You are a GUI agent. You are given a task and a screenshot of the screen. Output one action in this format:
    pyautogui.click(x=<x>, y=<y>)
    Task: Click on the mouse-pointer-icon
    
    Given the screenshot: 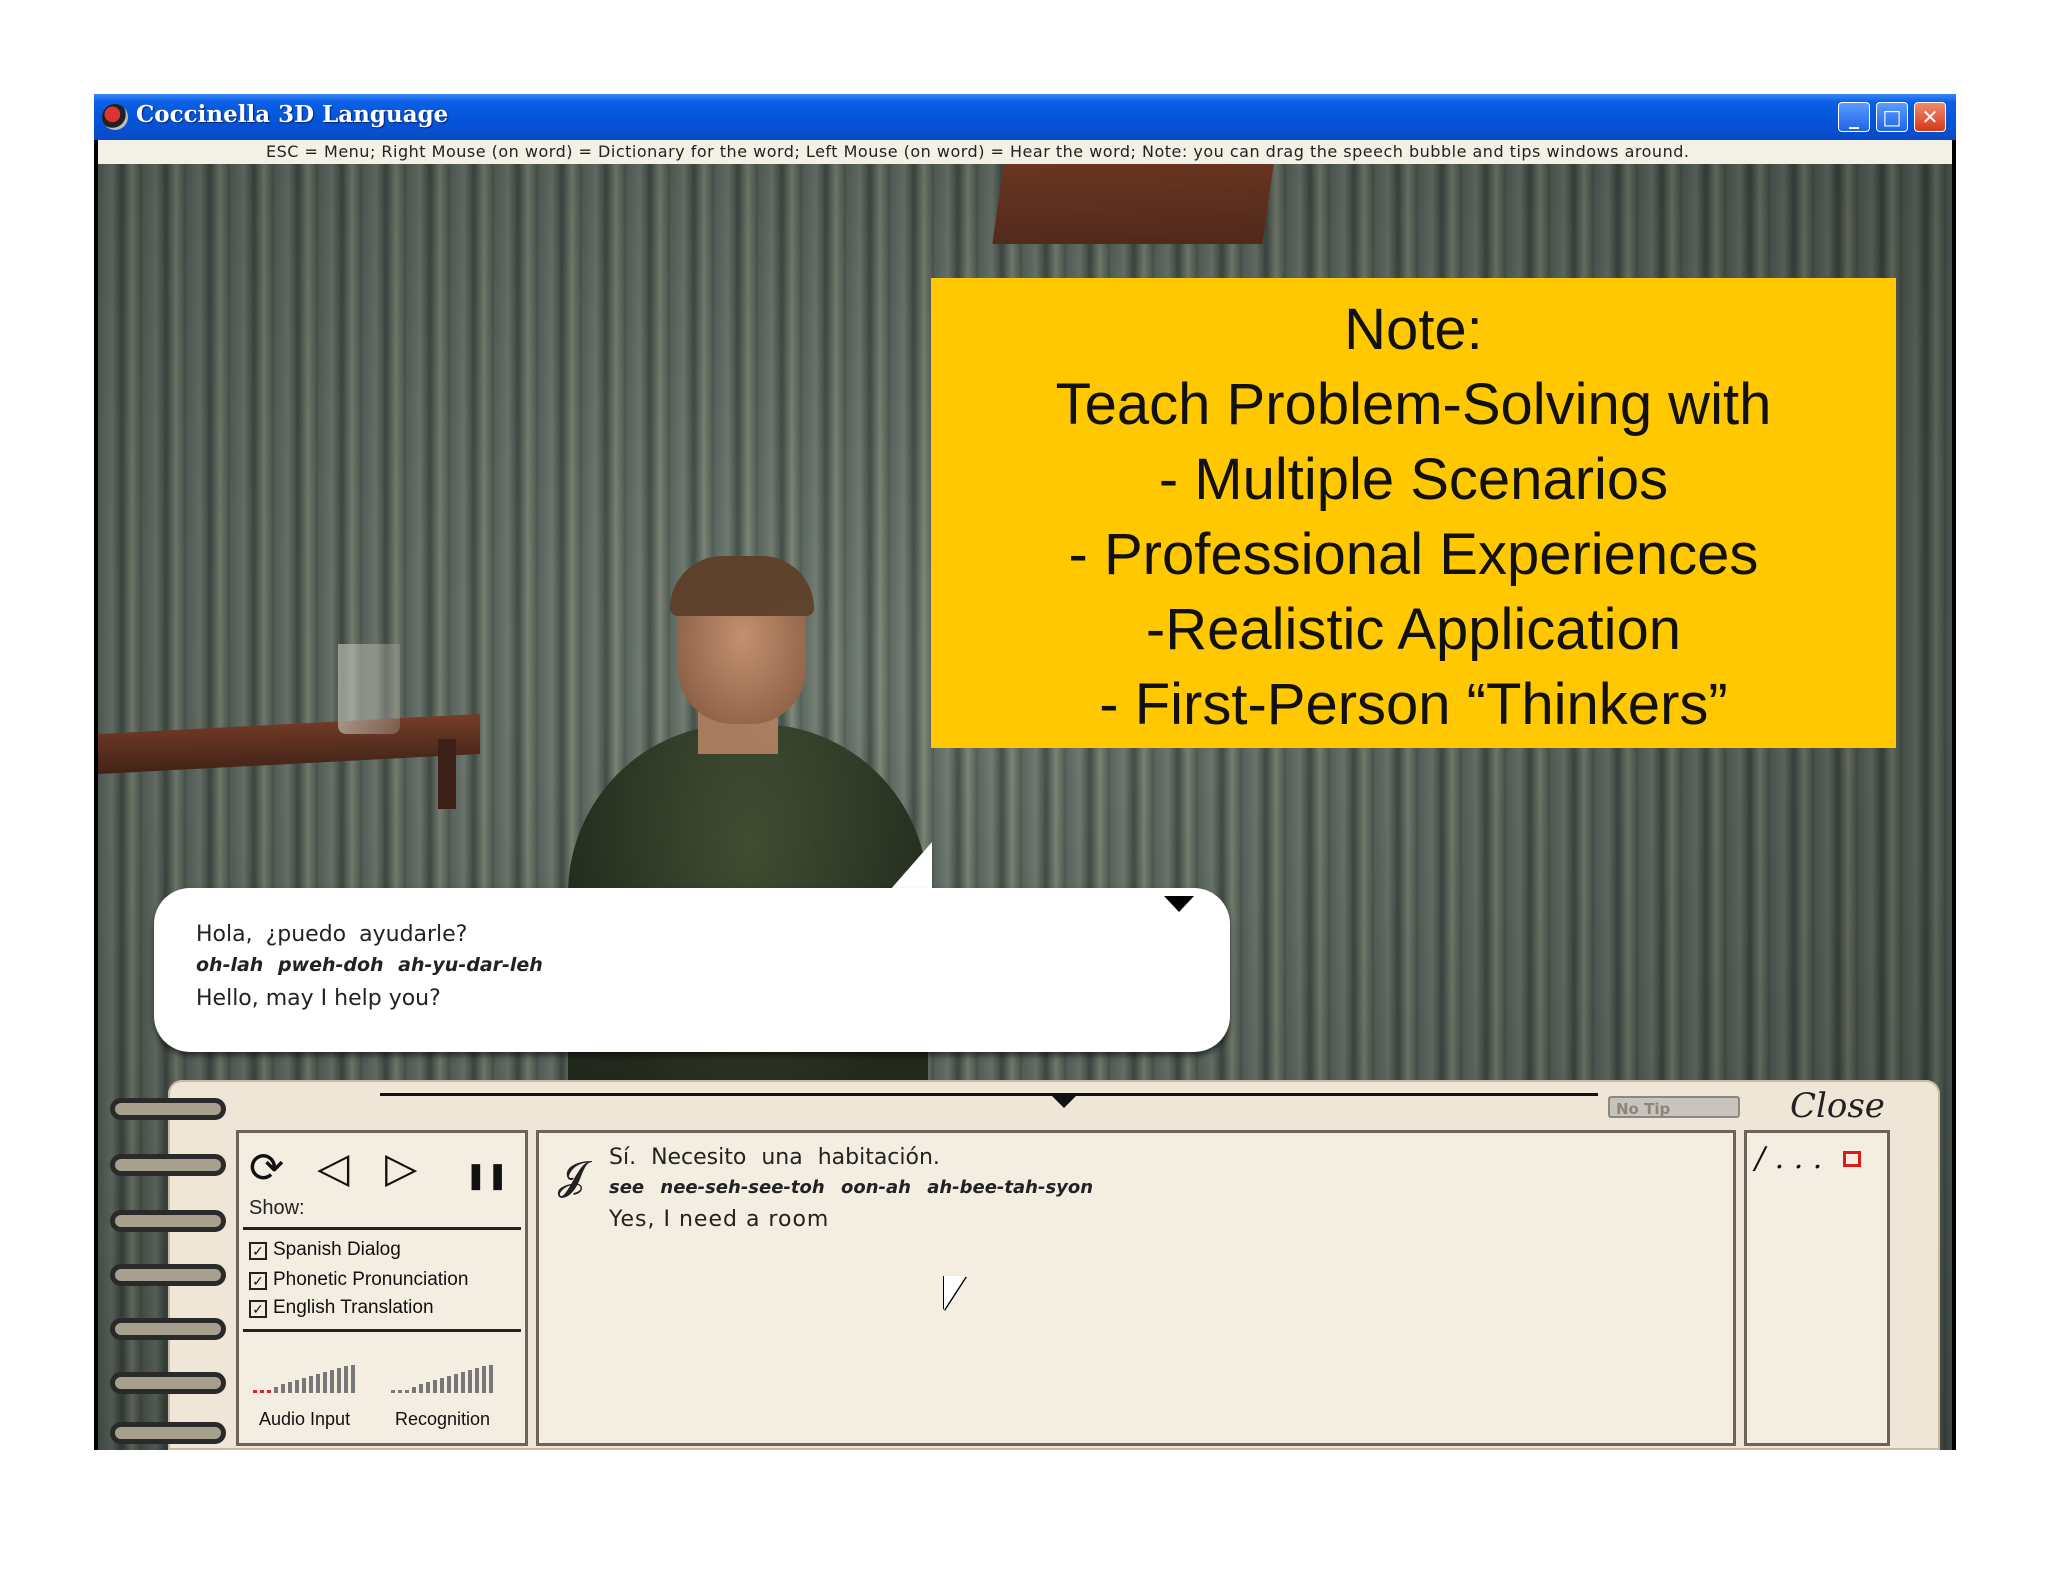 What is the action you would take?
    pyautogui.click(x=955, y=1293)
    